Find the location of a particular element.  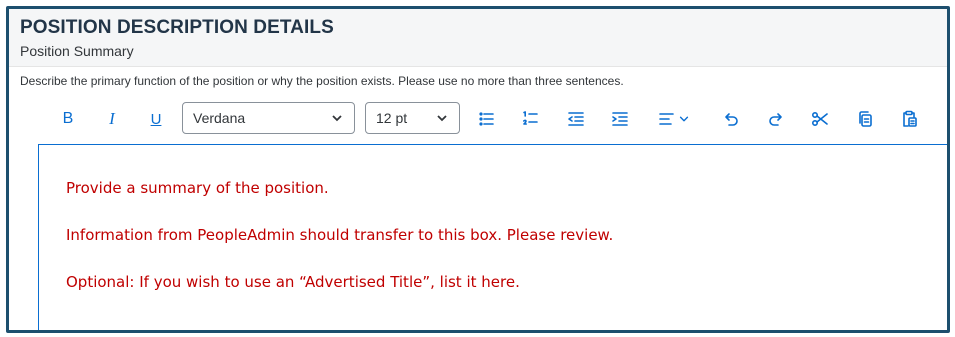

cut-button is located at coordinates (820, 119).